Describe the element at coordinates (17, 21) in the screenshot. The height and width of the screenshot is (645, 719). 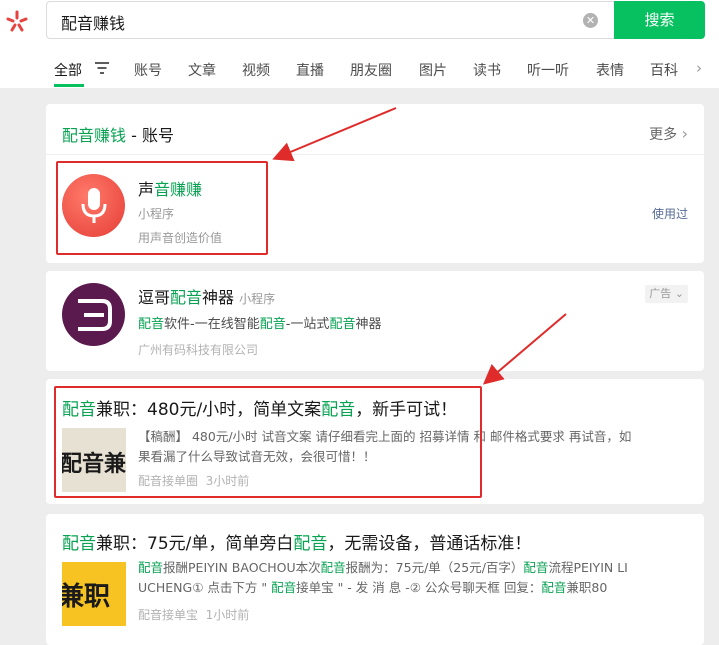
I see `wechat-search-logo-icon` at that location.